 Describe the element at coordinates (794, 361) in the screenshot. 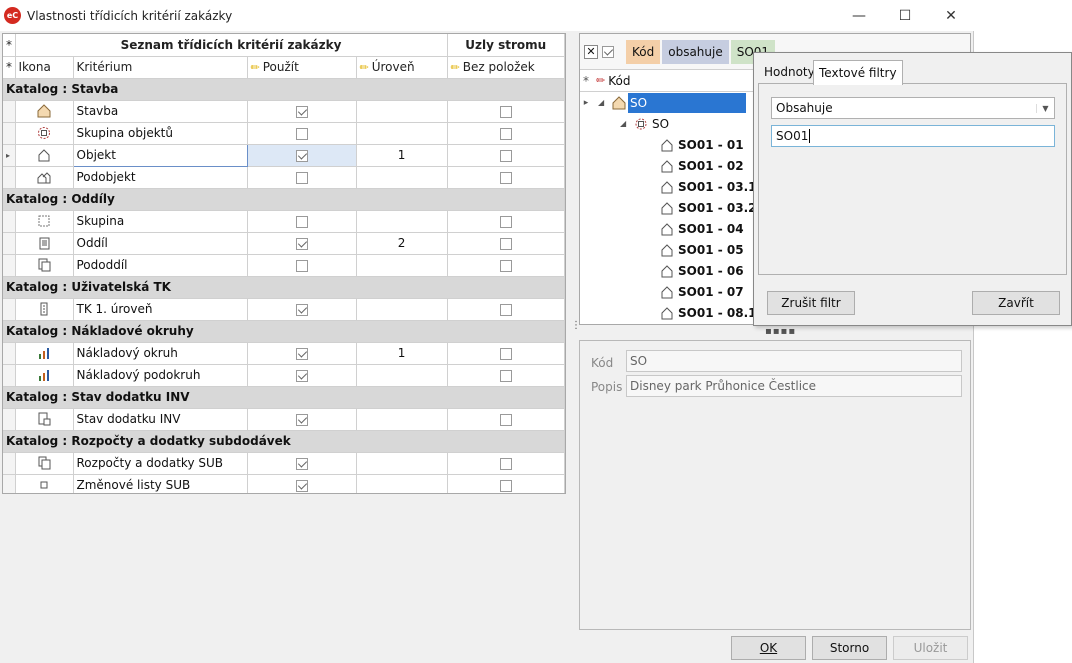

I see `code-field: SO` at that location.